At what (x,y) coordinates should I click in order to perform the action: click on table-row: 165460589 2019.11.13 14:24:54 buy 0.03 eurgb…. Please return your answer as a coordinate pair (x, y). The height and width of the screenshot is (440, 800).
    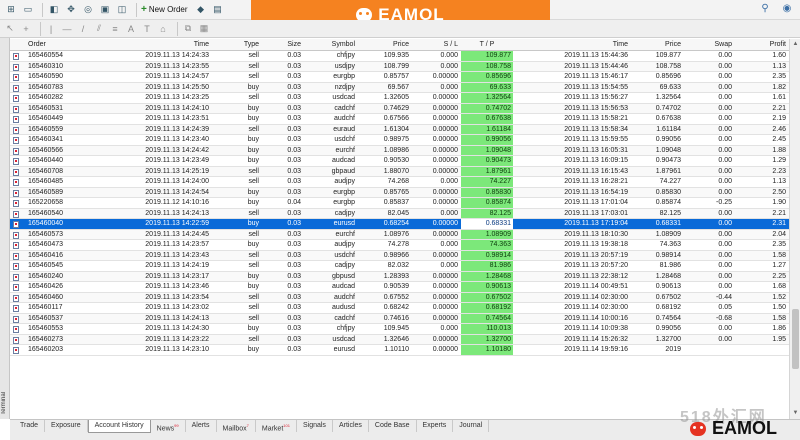
    Looking at the image, I should click on (399, 192).